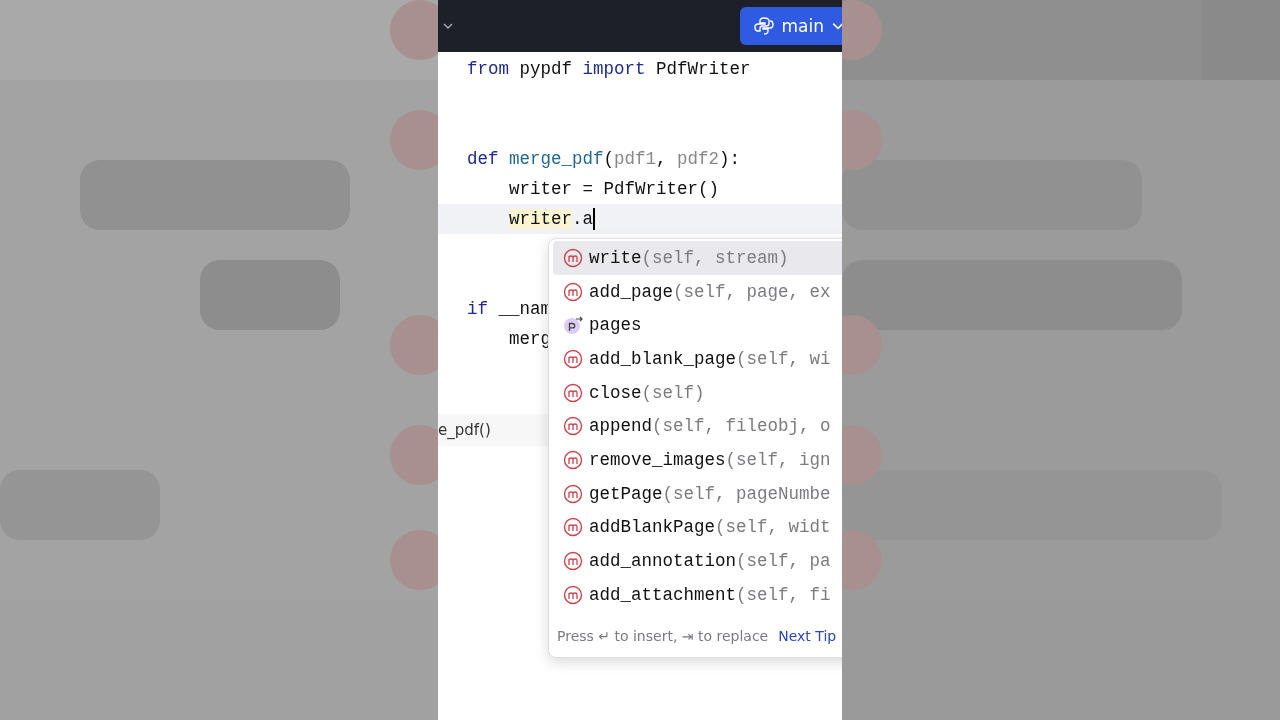  What do you see at coordinates (464, 430) in the screenshot?
I see `breadcrumb: e_pdf()` at bounding box center [464, 430].